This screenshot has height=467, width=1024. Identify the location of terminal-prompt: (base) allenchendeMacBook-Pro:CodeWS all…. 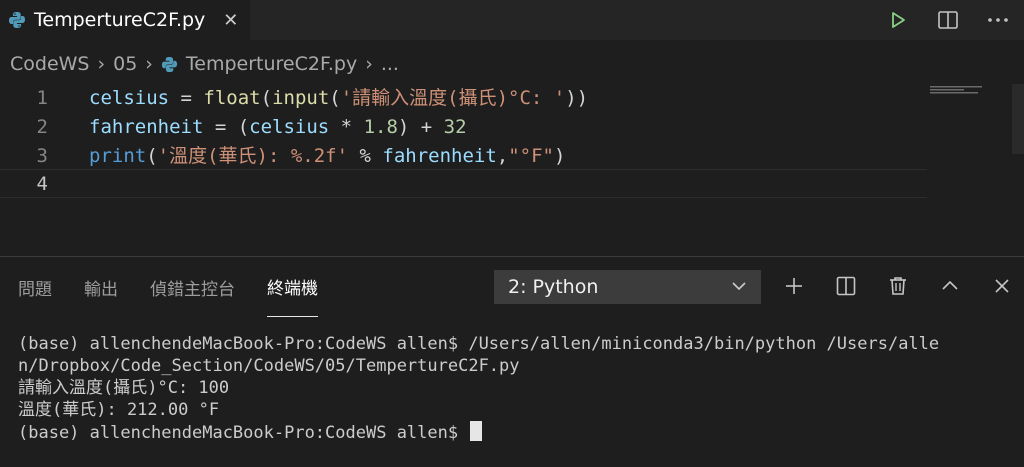
(243, 433).